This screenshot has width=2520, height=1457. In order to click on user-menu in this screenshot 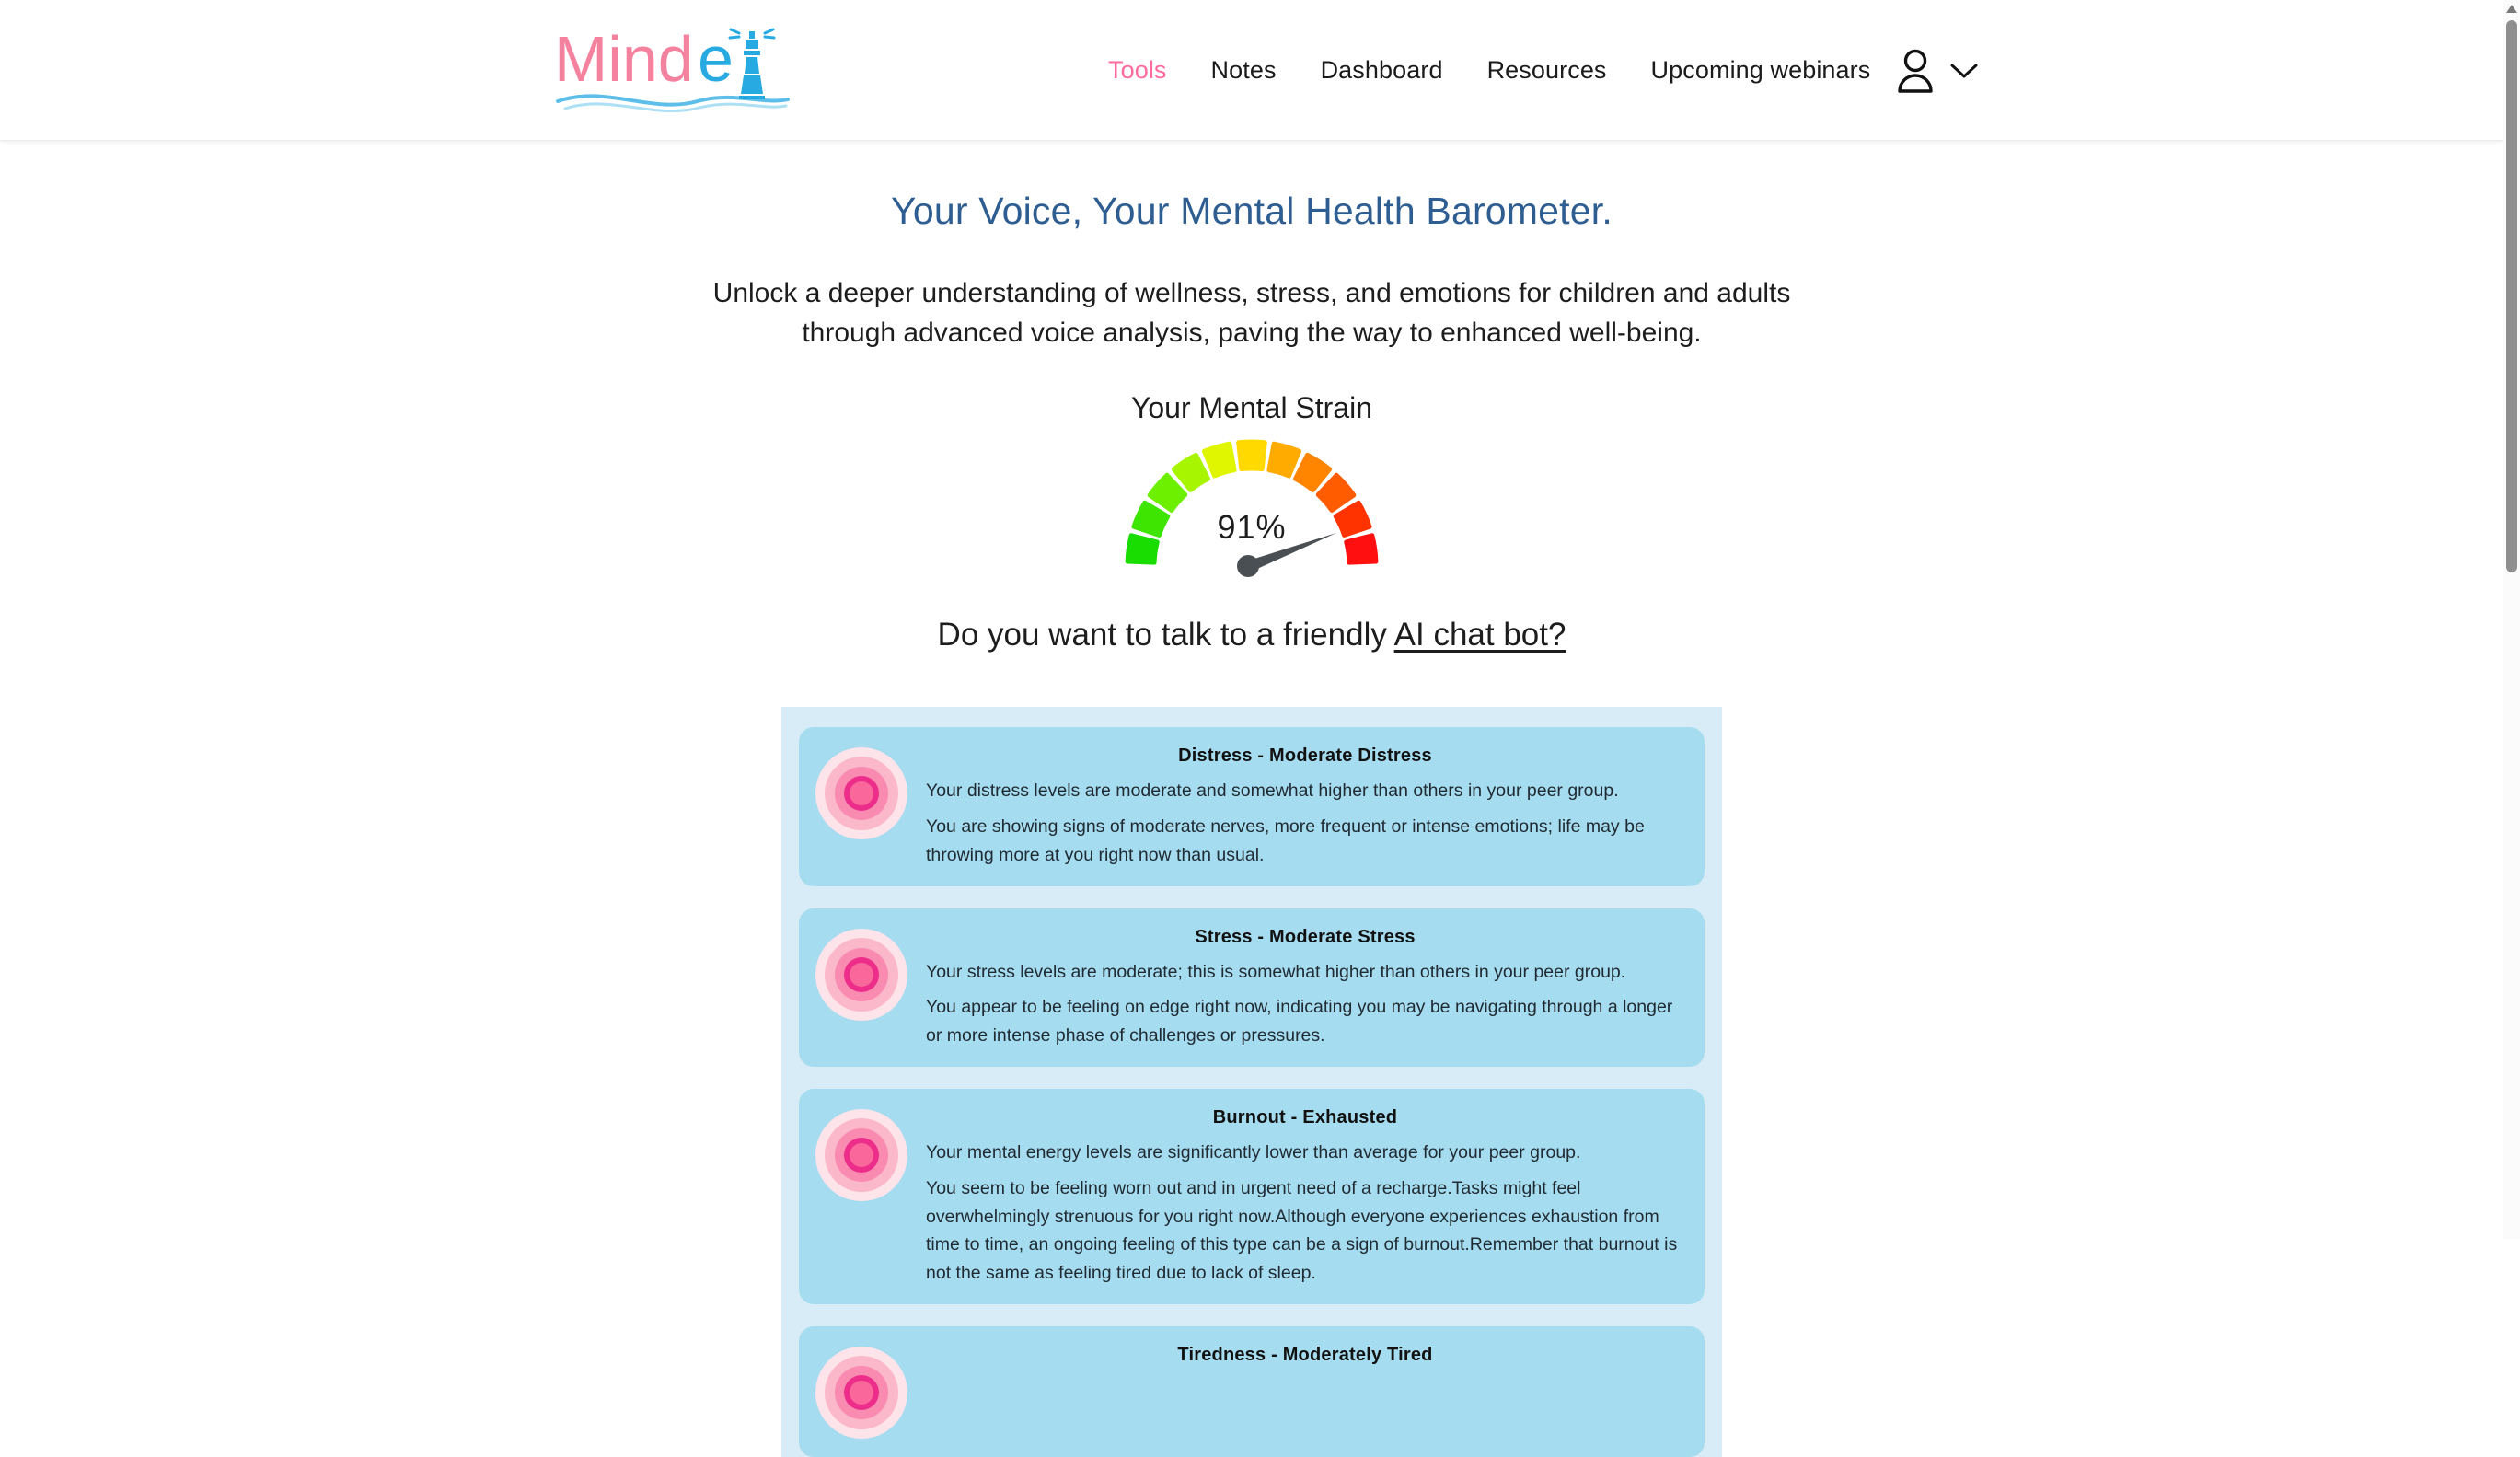, I will do `click(1936, 70)`.